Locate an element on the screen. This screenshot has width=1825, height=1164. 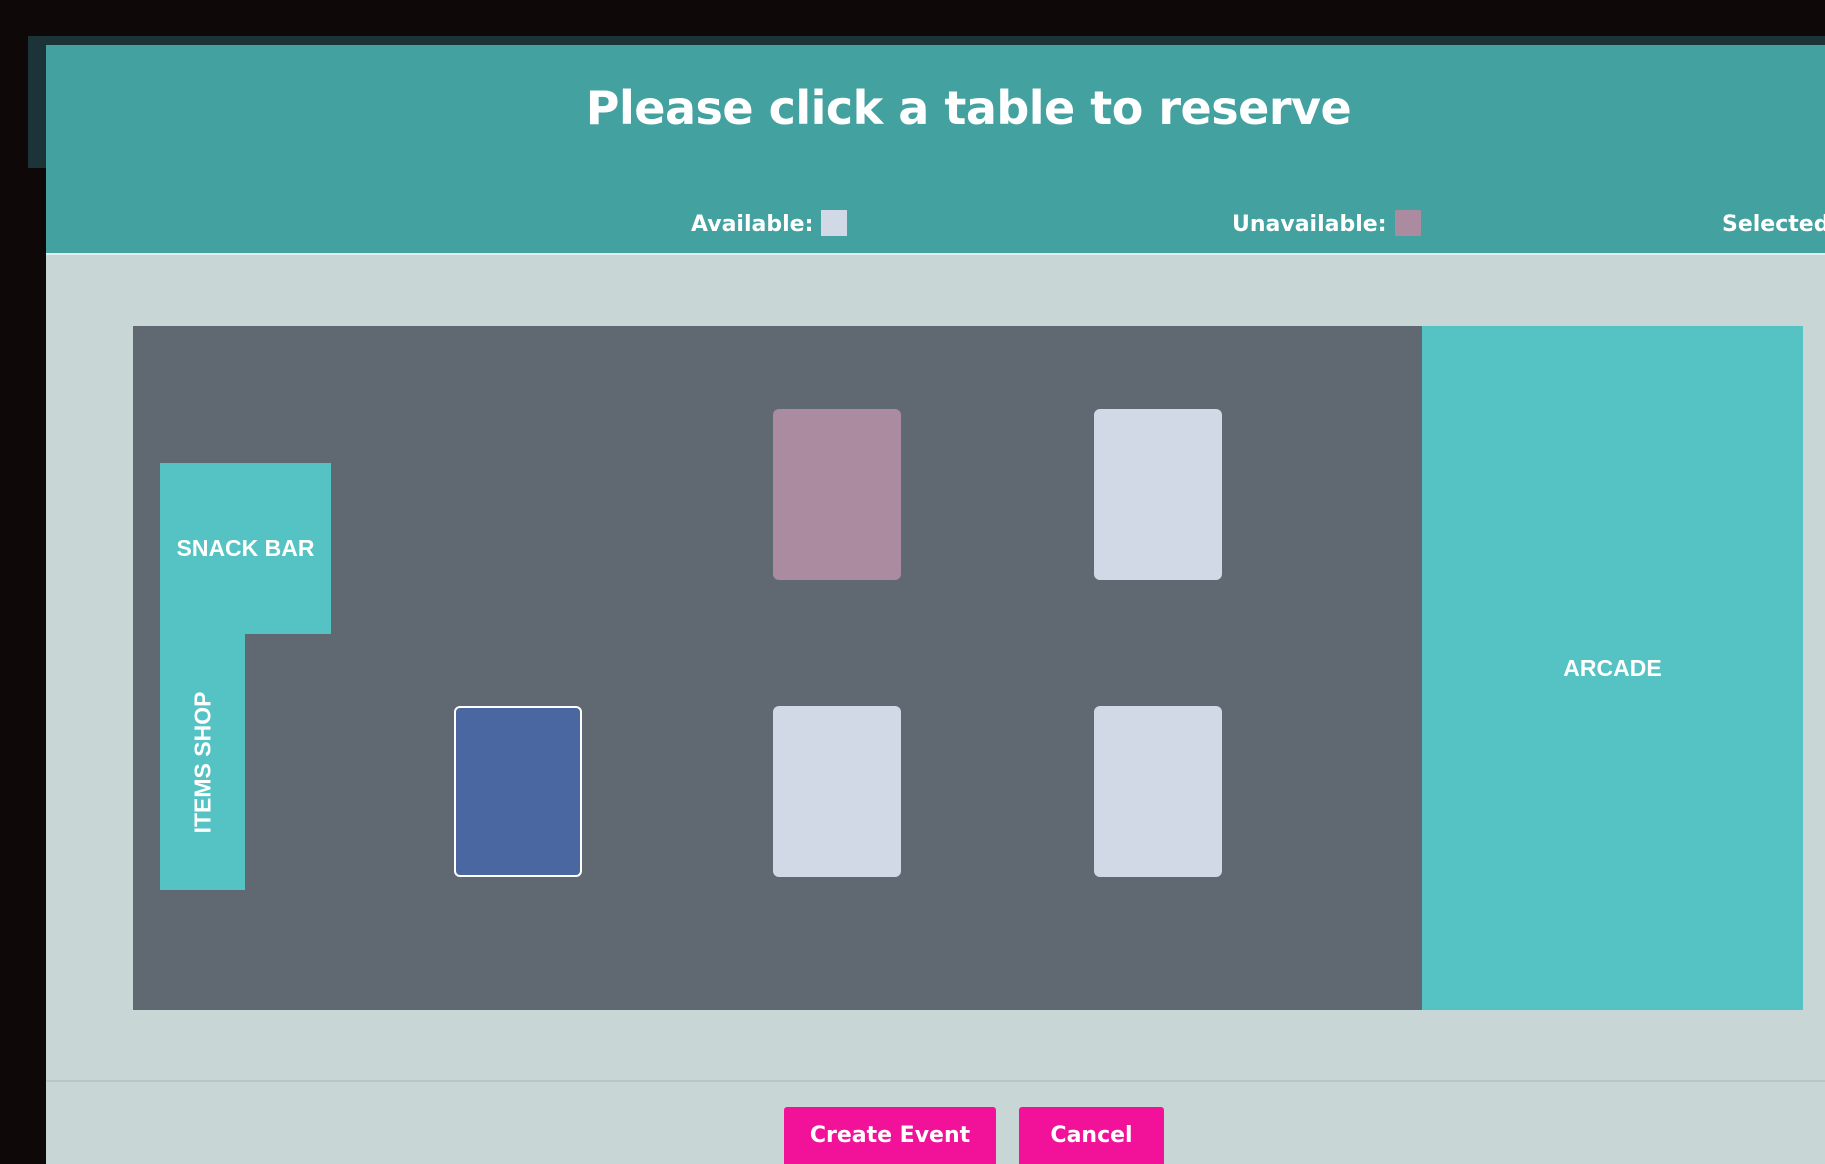
items-shop-zone: ITEMS SHOP is located at coordinates (202, 762).